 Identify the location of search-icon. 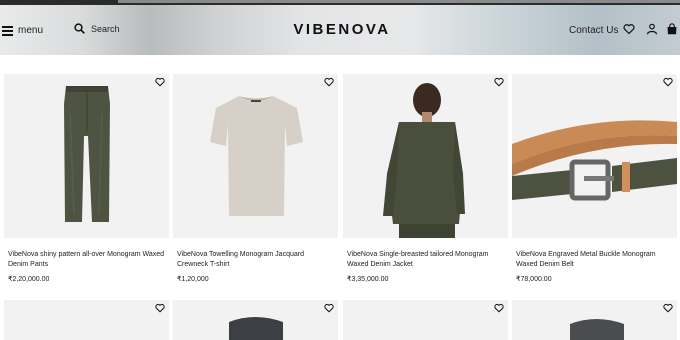
(79, 28).